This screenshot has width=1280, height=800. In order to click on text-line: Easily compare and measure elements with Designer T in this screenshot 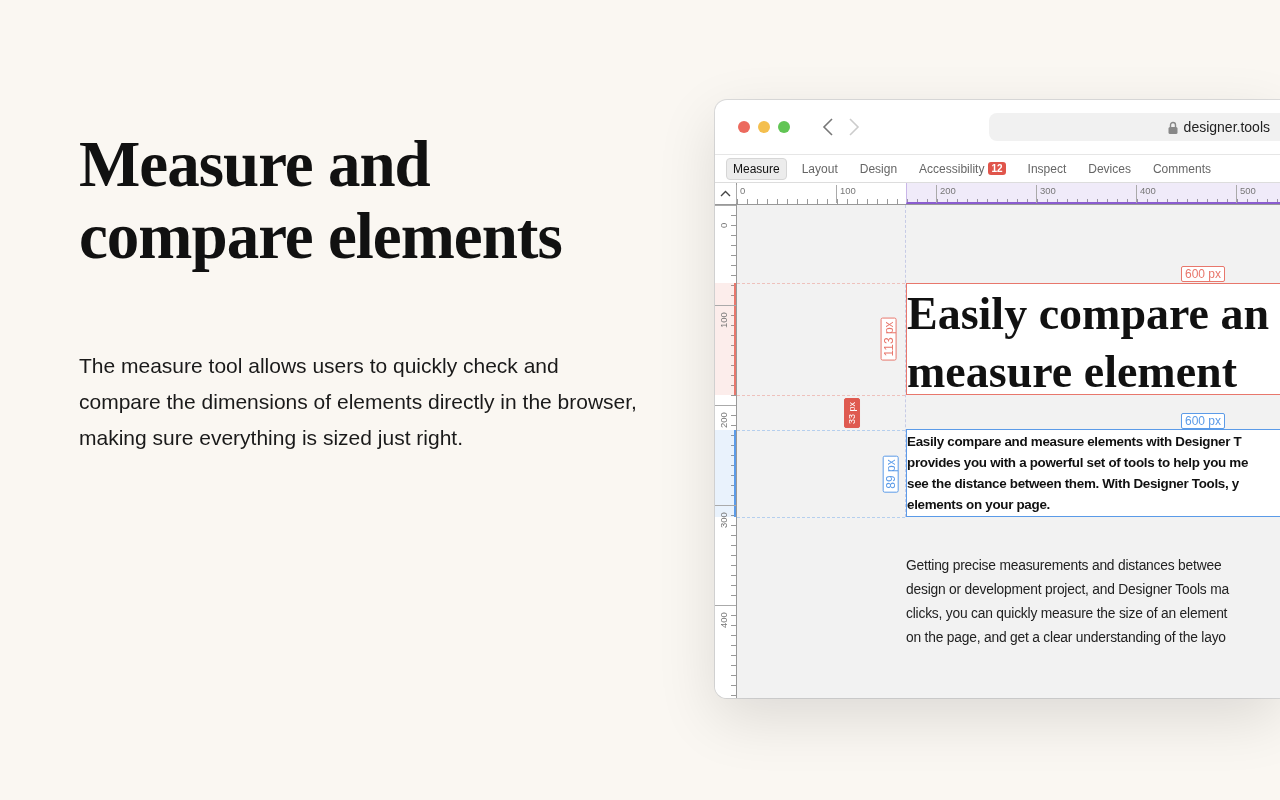, I will do `click(1074, 442)`.